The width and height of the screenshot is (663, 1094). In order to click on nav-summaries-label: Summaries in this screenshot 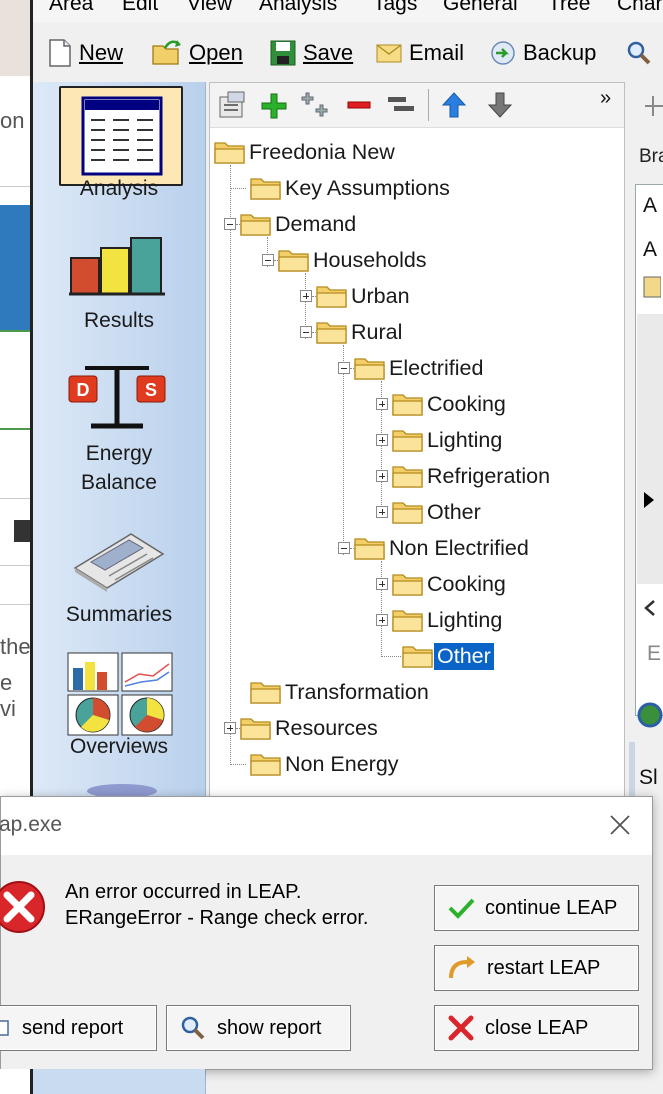, I will do `click(119, 615)`.